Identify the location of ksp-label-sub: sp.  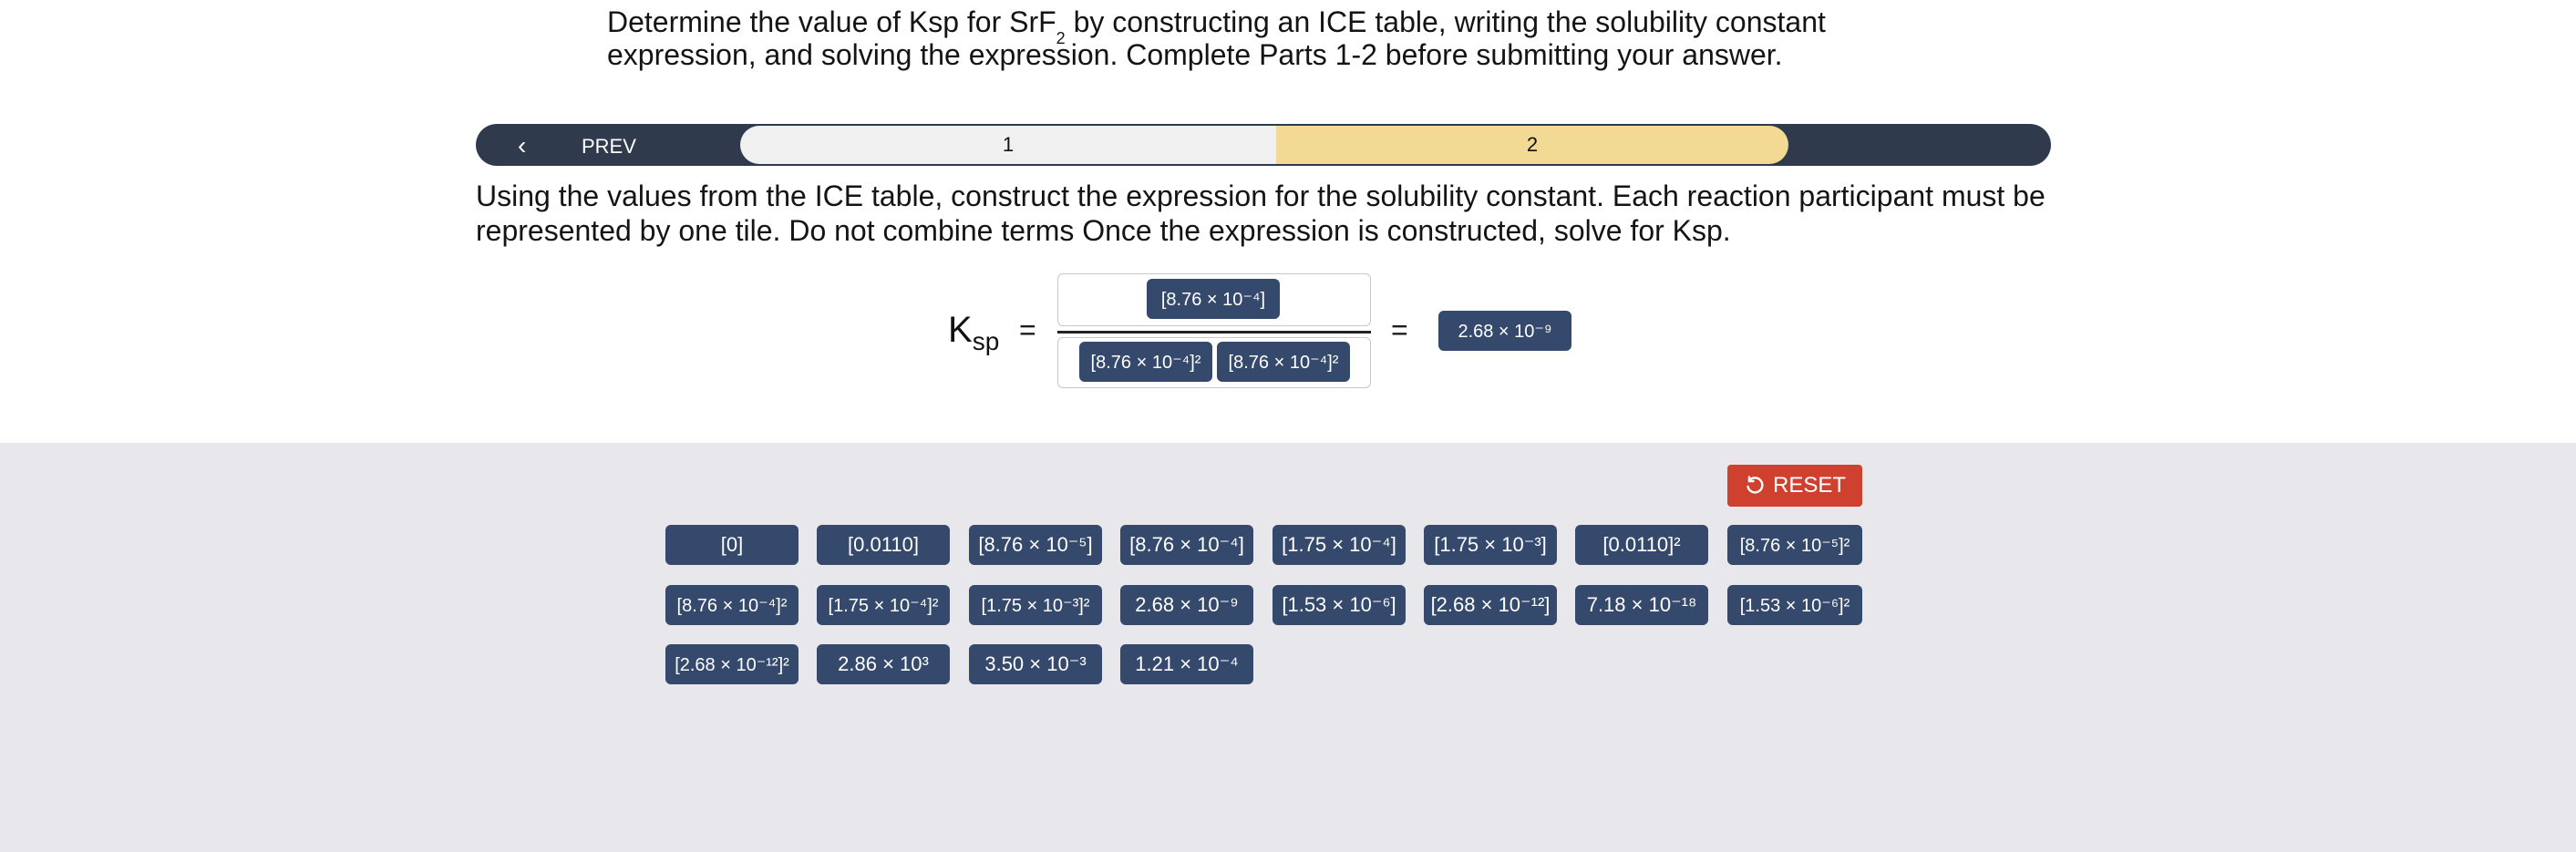
(986, 341).